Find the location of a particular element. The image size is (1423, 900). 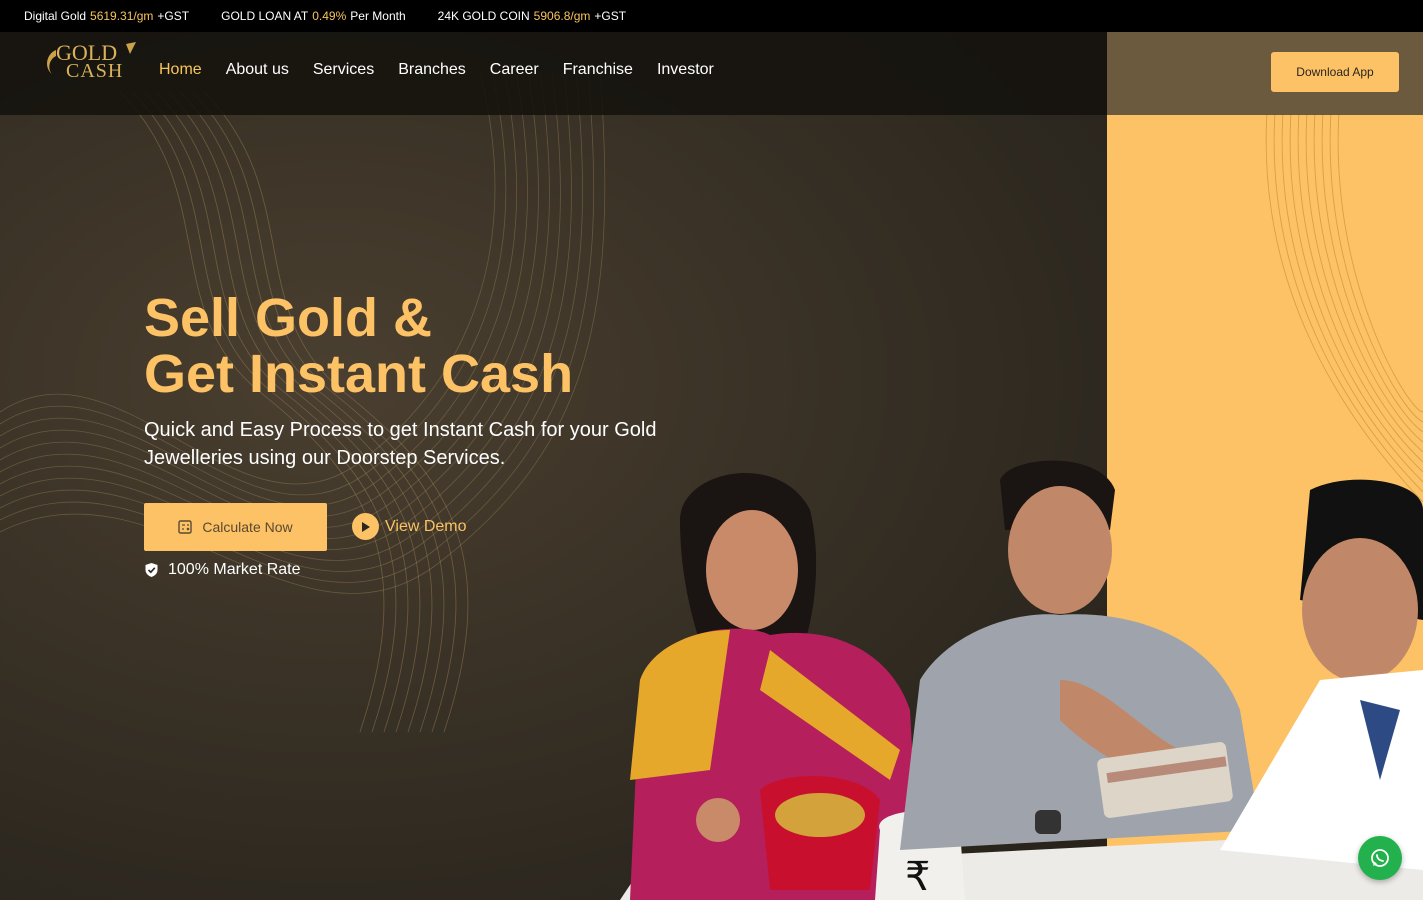

nav-services: Services is located at coordinates (343, 70).